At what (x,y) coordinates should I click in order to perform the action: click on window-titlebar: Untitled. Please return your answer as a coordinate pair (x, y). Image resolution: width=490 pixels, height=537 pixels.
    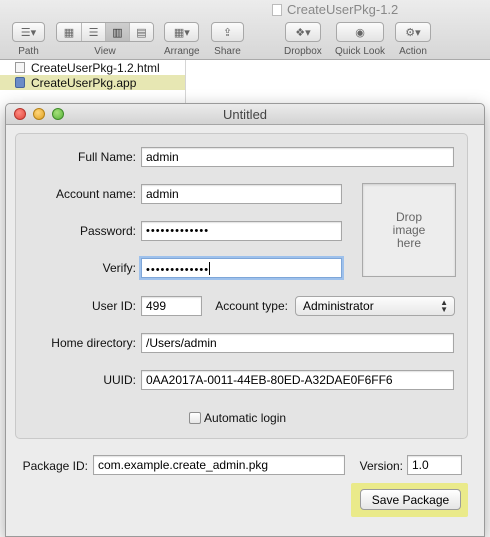
    Looking at the image, I should click on (245, 114).